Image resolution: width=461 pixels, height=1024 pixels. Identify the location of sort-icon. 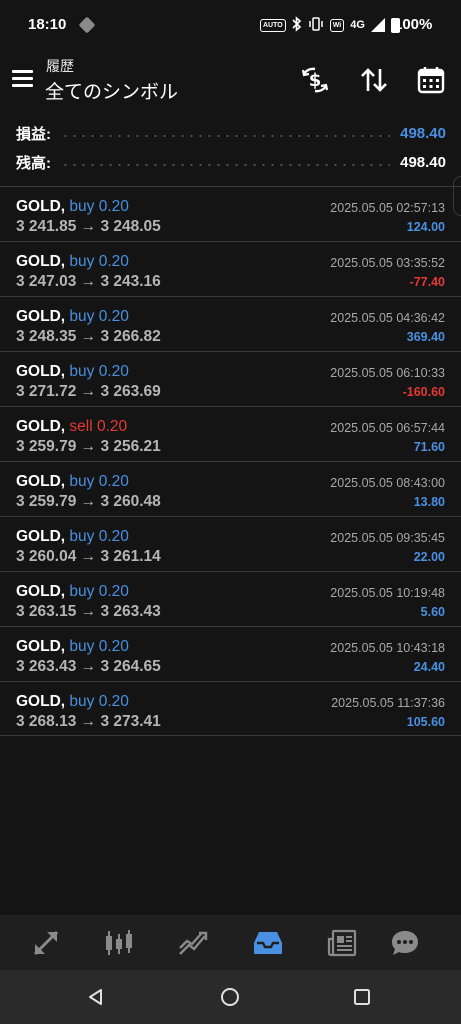
(374, 80).